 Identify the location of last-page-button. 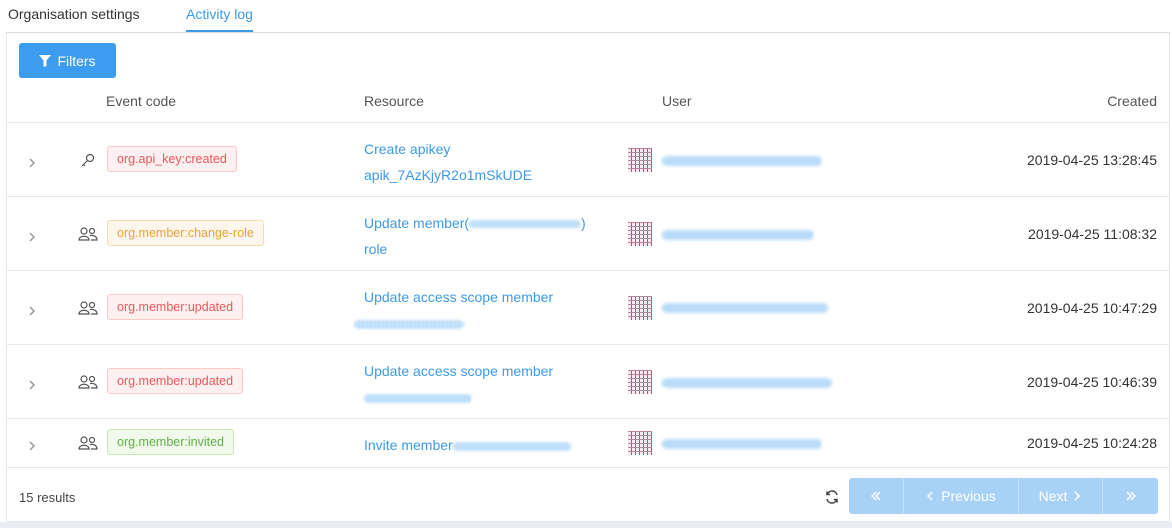
(1130, 496).